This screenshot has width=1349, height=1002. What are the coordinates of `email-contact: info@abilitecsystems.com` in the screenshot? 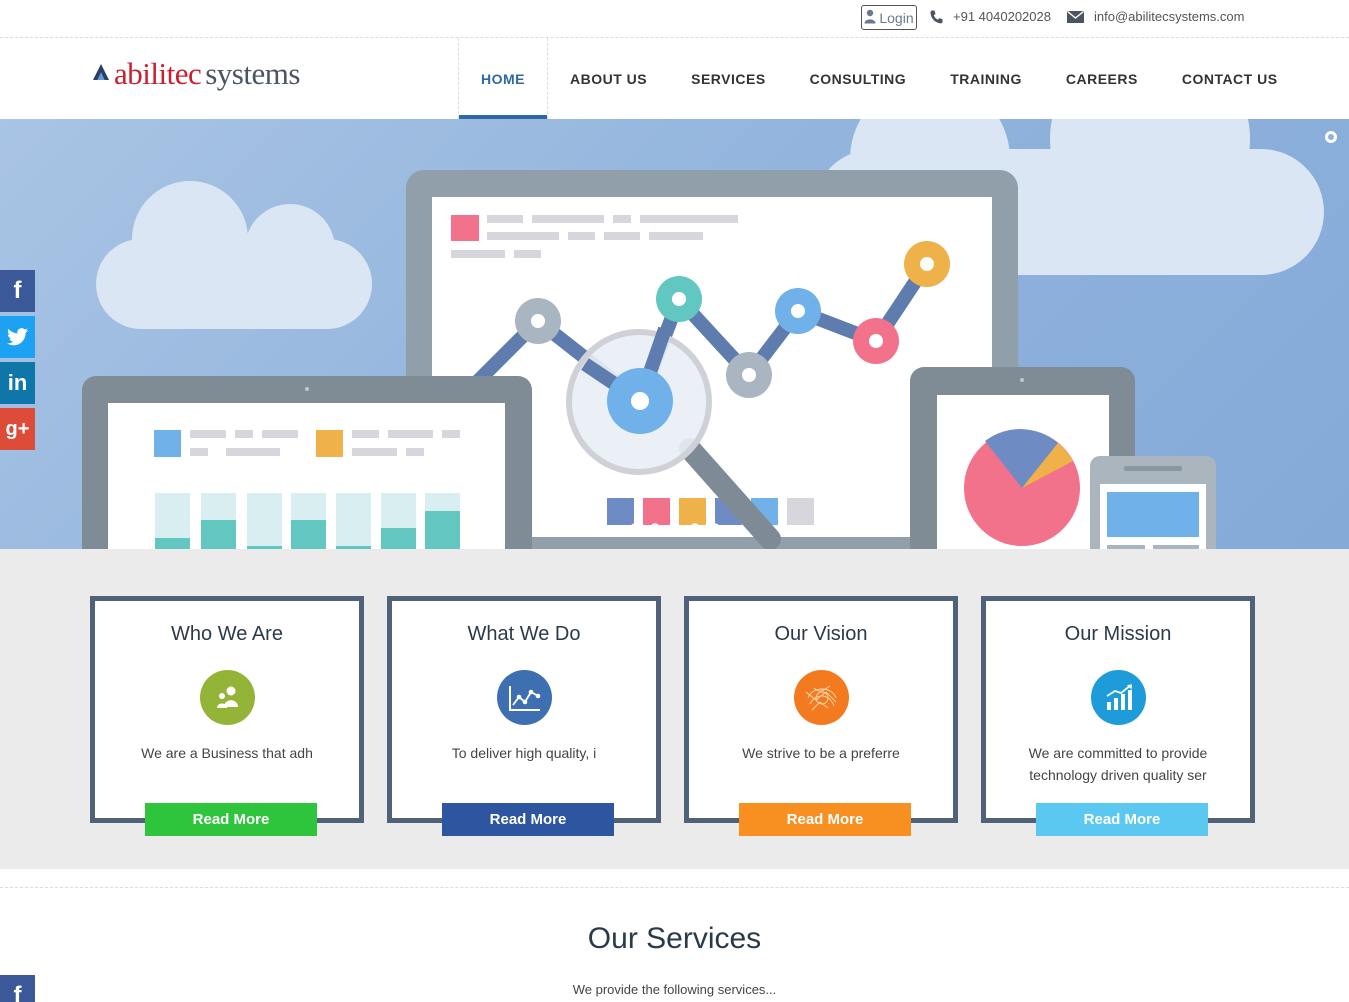 It's located at (1155, 16).